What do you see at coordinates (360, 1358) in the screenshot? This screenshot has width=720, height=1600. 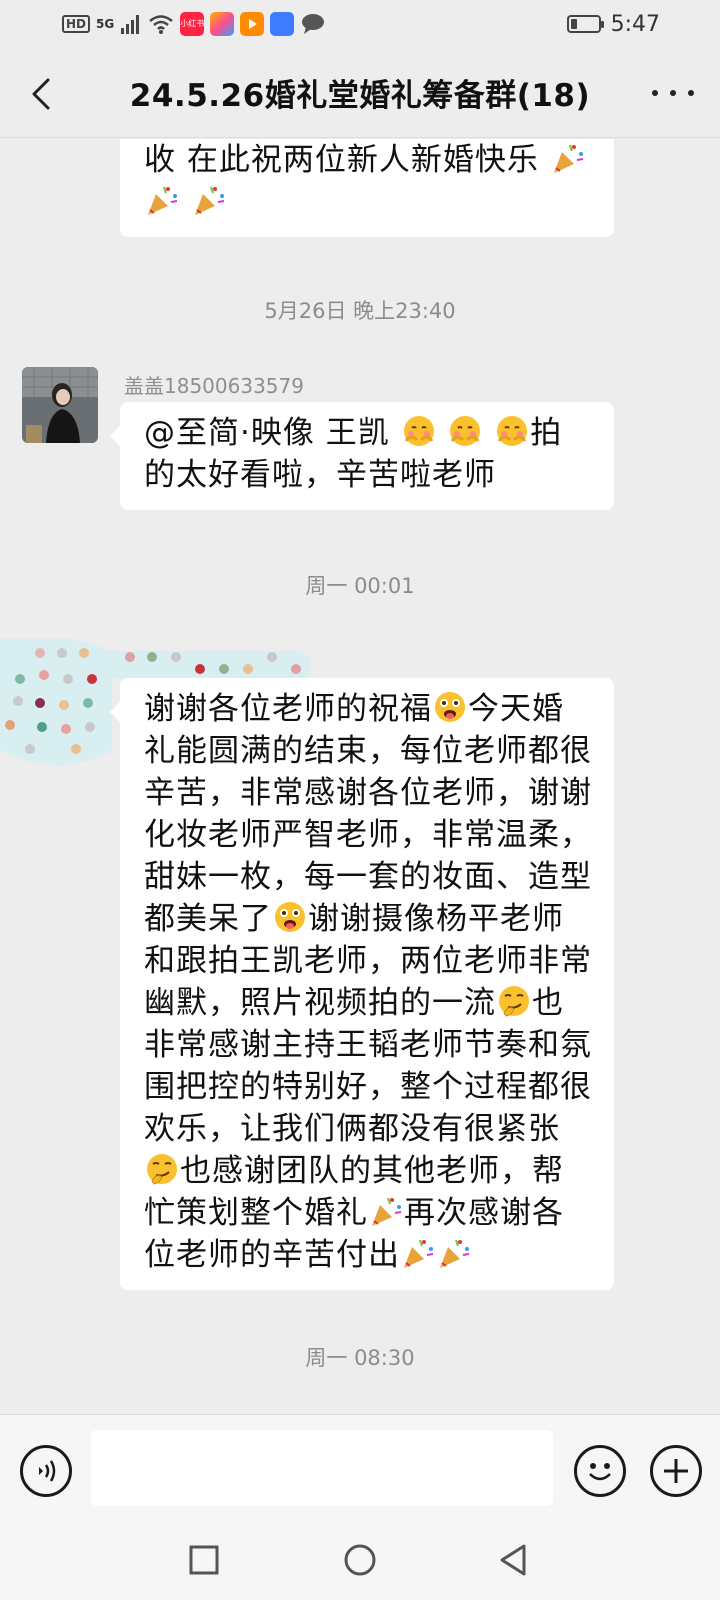 I see `timestamp: 周一 08:30` at bounding box center [360, 1358].